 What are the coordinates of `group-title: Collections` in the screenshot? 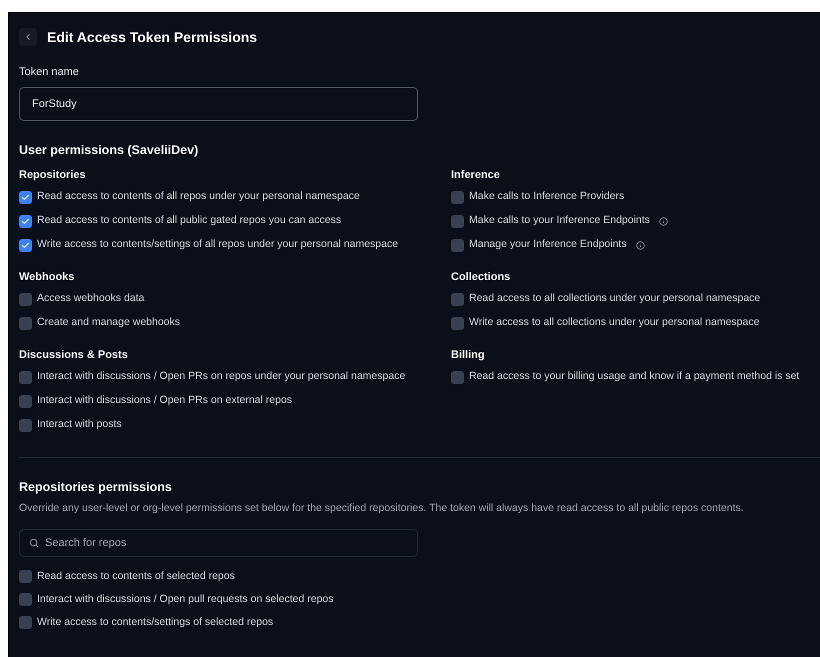 It's located at (480, 277).